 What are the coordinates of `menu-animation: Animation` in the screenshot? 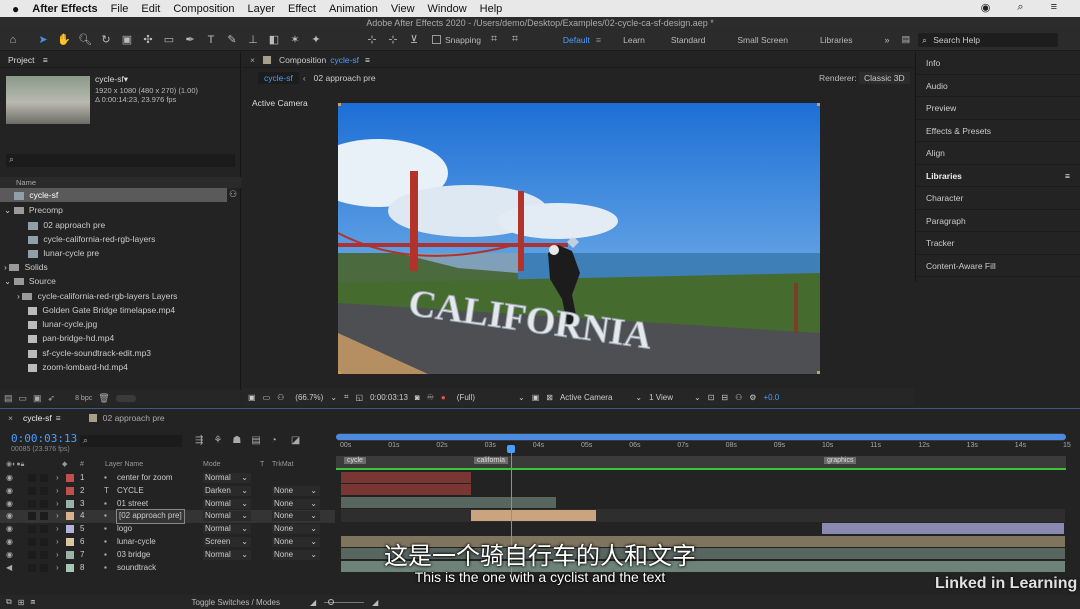 It's located at (353, 9).